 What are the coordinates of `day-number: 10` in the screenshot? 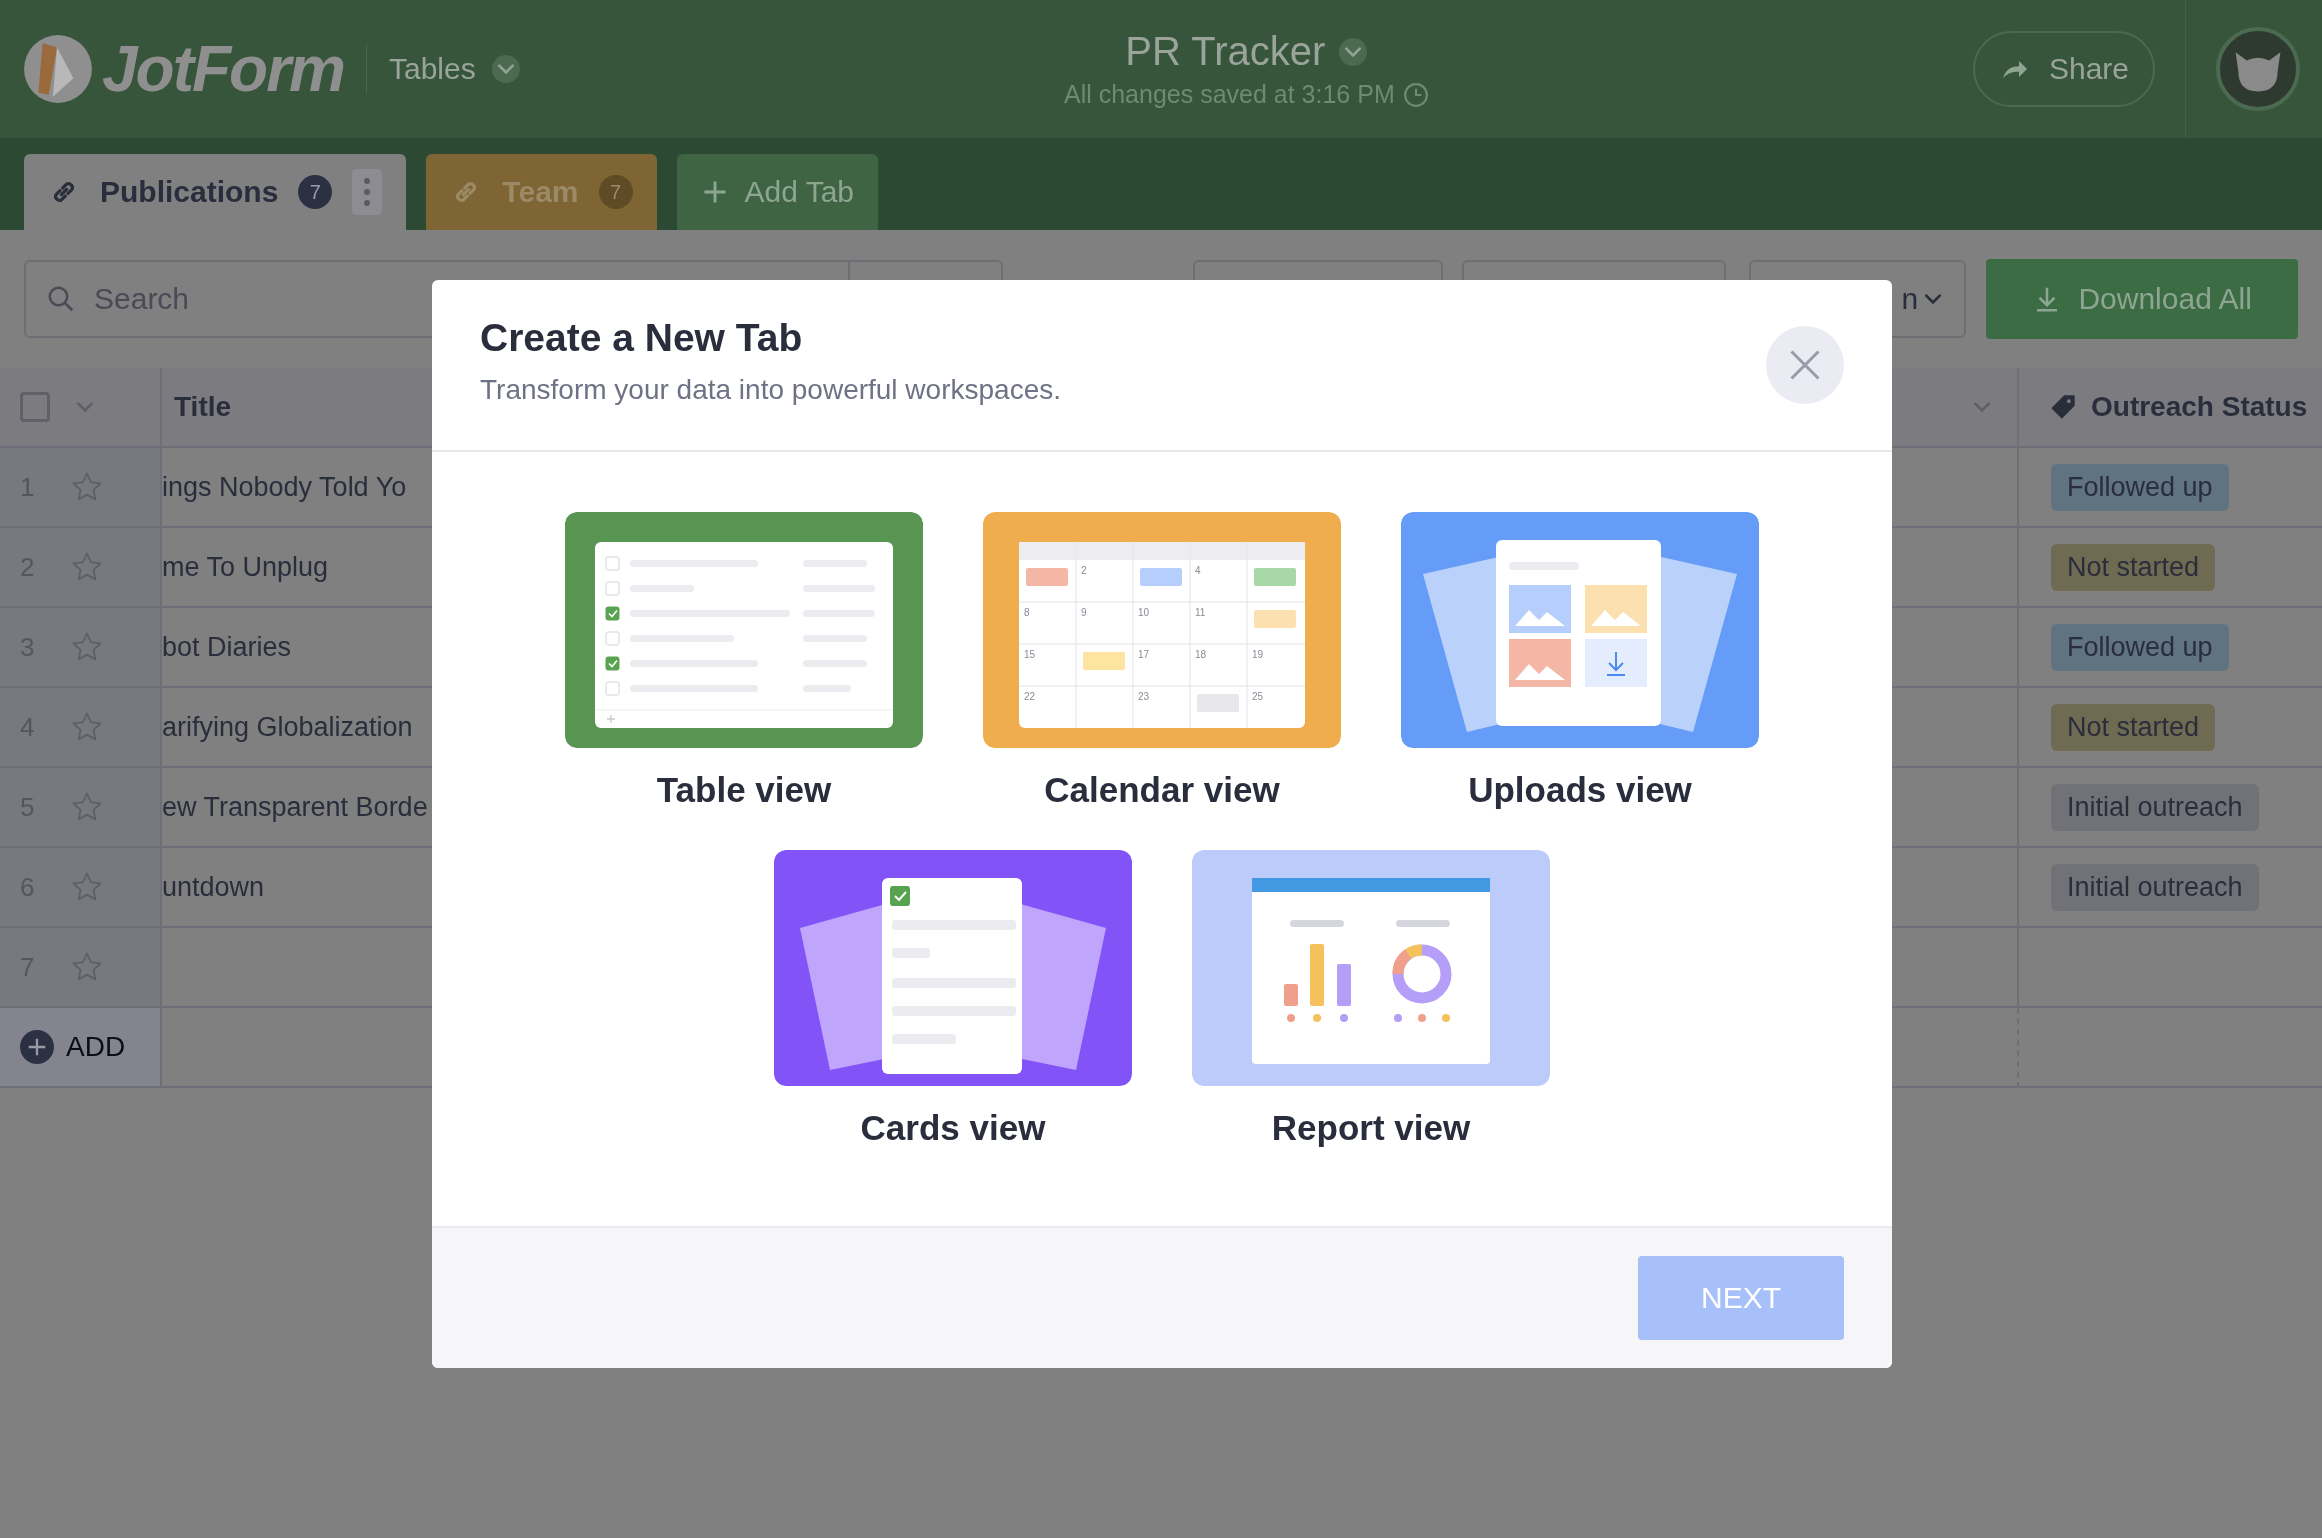 It's located at (1144, 612).